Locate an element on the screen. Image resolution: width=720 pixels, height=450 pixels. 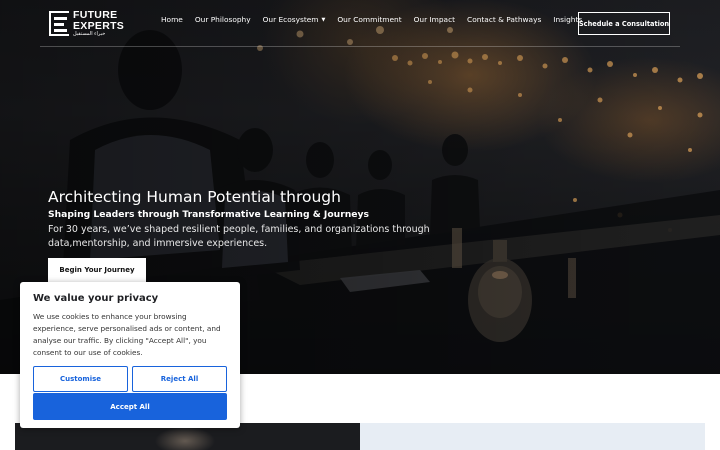
nav-our-impact: Our Impact is located at coordinates (434, 19).